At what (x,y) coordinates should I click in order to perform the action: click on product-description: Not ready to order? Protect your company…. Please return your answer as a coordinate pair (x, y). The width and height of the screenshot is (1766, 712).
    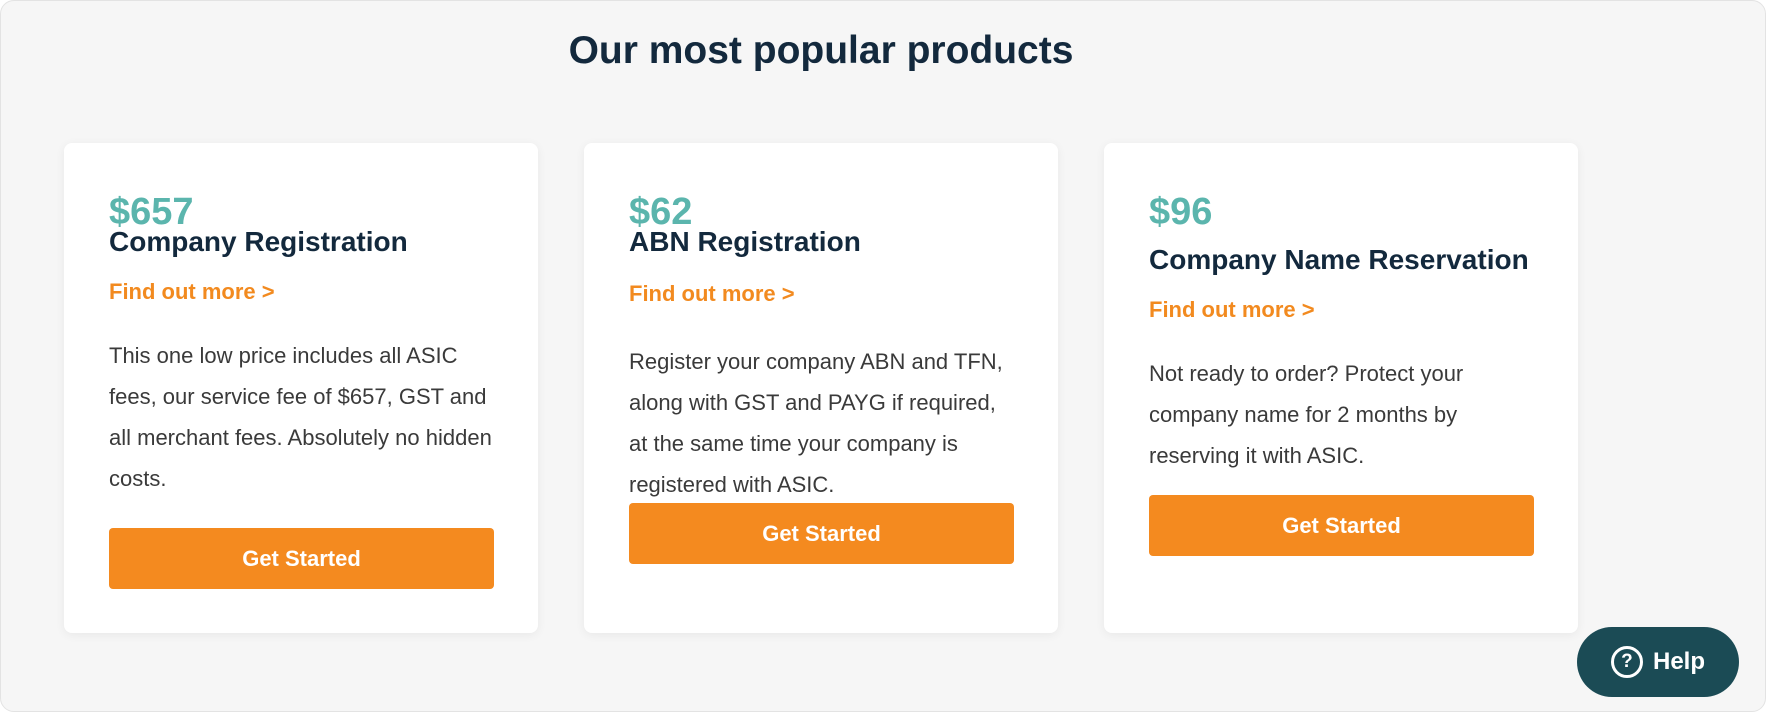
    Looking at the image, I should click on (1306, 414).